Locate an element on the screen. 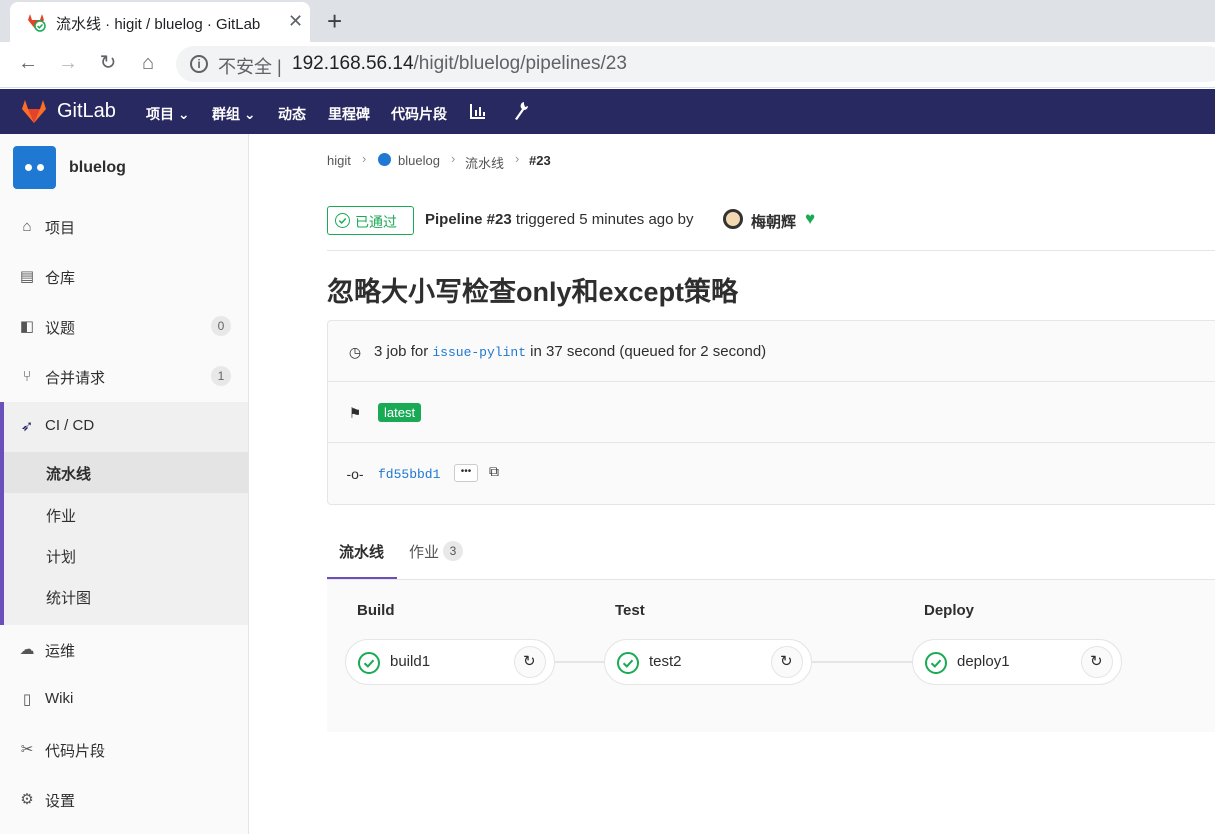 Image resolution: width=1215 pixels, height=834 pixels. breadcrumb-bluelog: bluelog is located at coordinates (419, 160).